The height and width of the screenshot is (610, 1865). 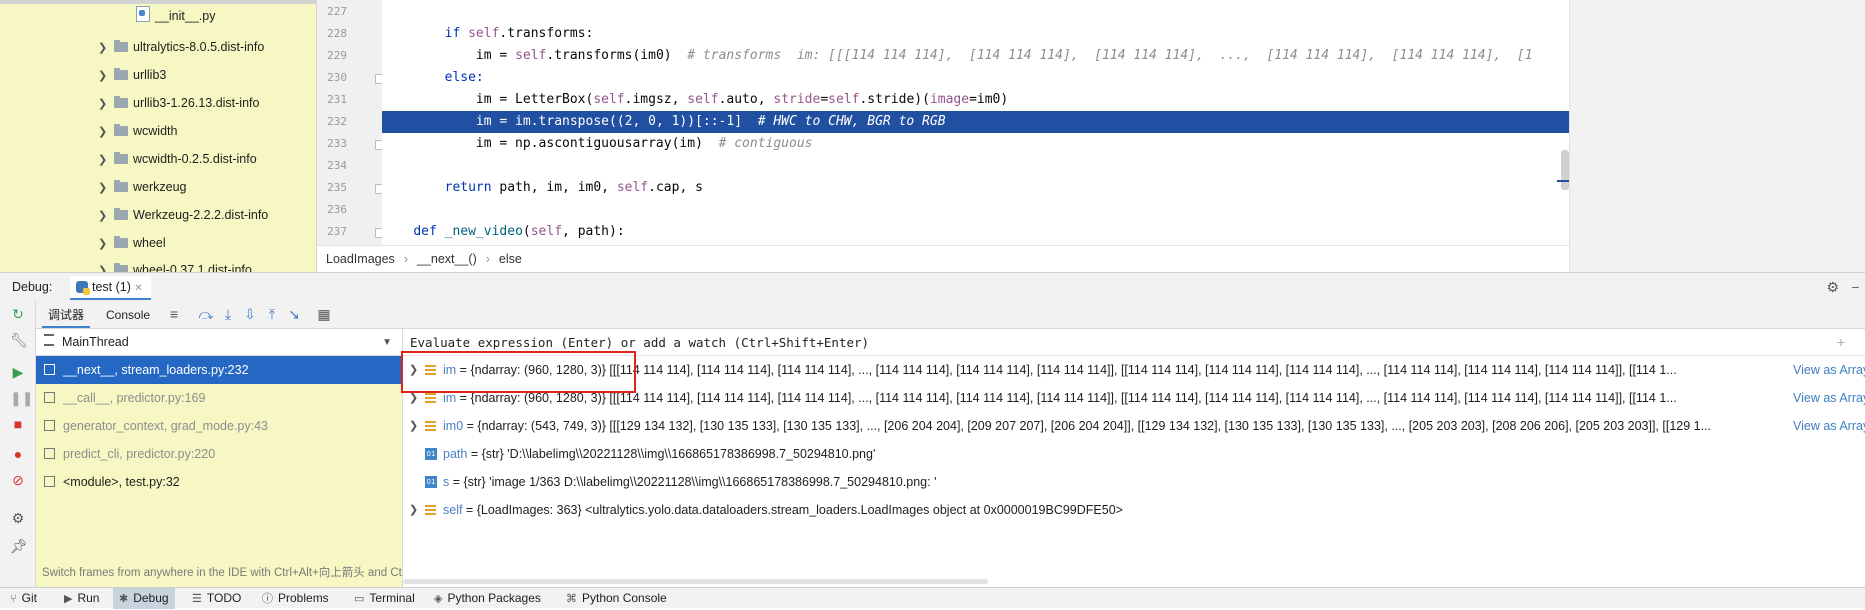 I want to click on breadcrumb-item: LoadImages, so click(x=360, y=259).